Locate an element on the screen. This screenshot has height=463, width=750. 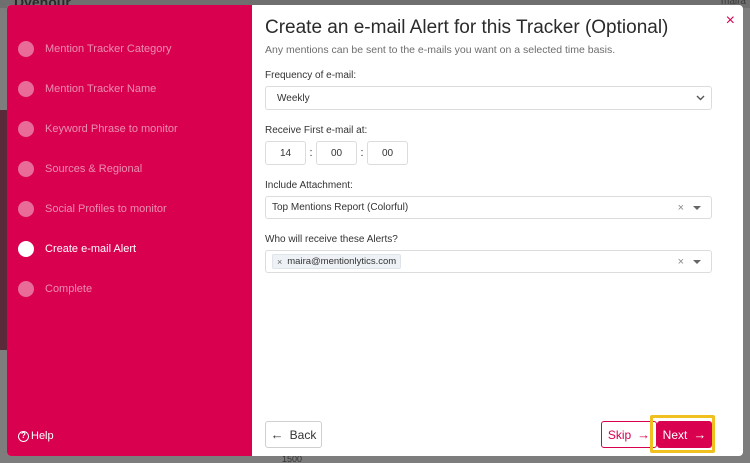
skip-label: Skip is located at coordinates (619, 434).